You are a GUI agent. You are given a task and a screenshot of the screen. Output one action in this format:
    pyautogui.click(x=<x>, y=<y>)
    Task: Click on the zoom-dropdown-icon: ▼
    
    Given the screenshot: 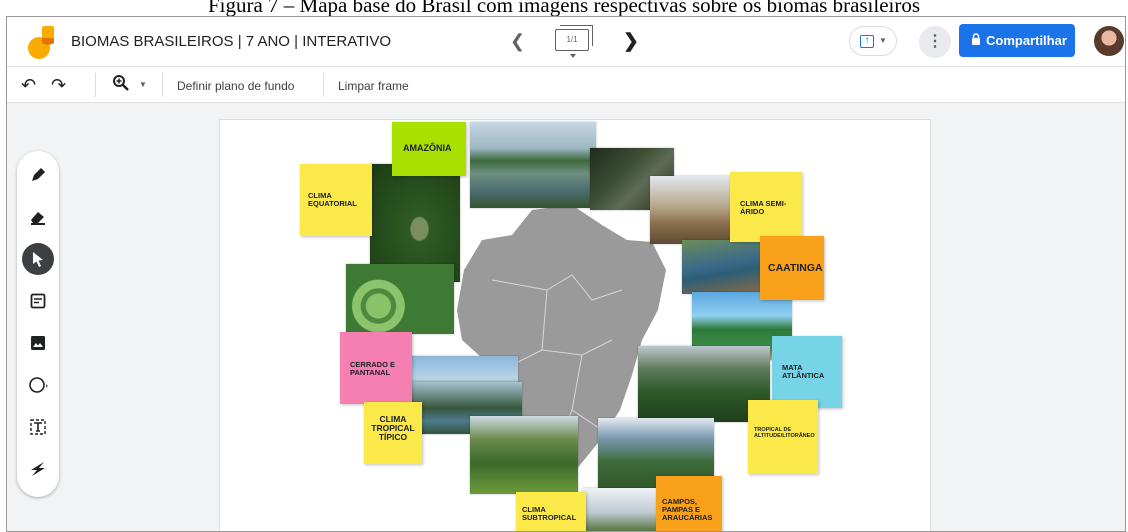 What is the action you would take?
    pyautogui.click(x=143, y=84)
    